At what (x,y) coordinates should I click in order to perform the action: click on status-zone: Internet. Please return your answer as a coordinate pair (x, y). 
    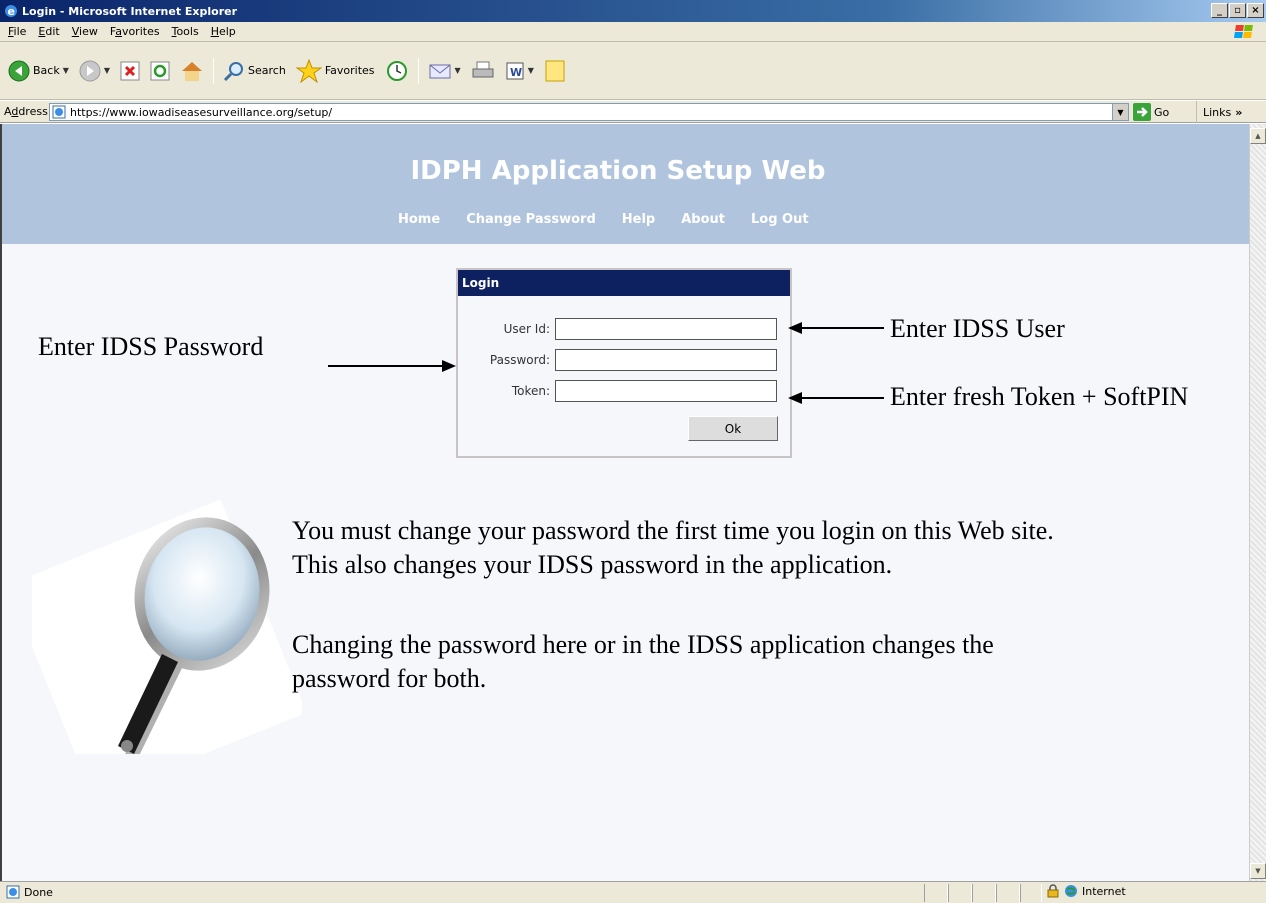
    Looking at the image, I should click on (1086, 891).